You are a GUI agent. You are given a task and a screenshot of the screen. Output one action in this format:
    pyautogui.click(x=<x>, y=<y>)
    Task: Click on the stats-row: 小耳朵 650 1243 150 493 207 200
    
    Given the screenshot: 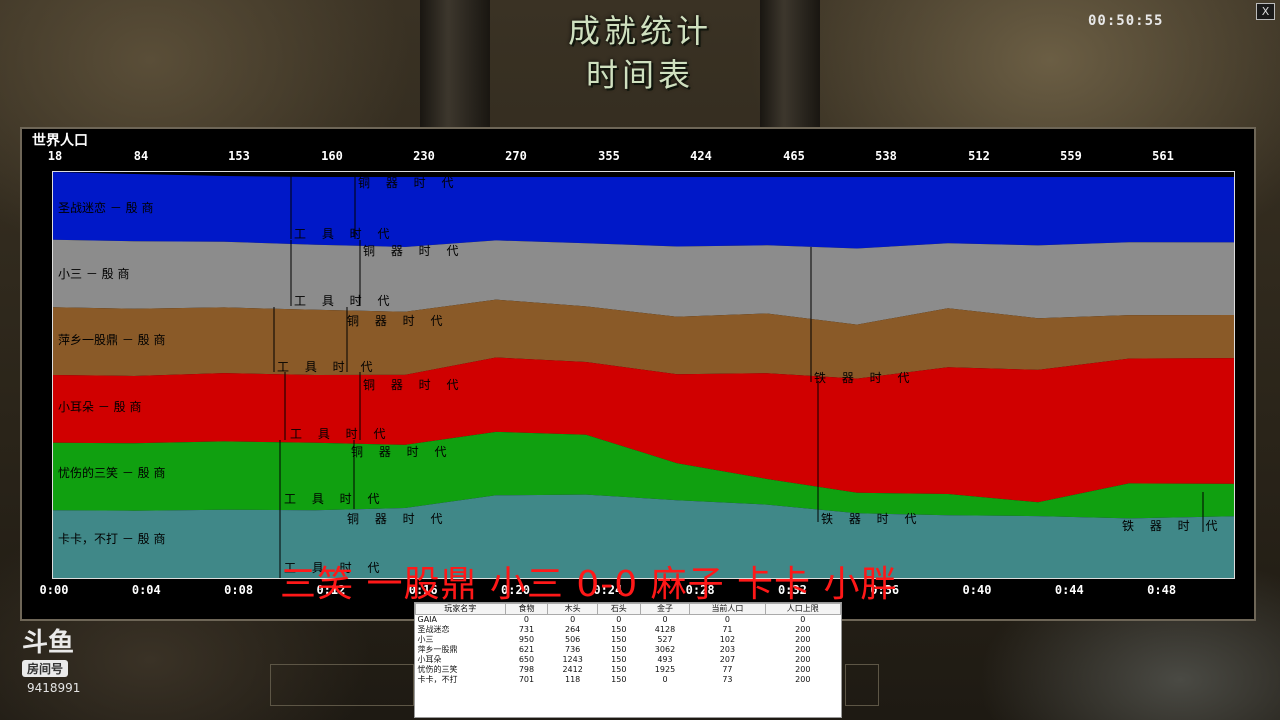 What is the action you would take?
    pyautogui.click(x=628, y=660)
    